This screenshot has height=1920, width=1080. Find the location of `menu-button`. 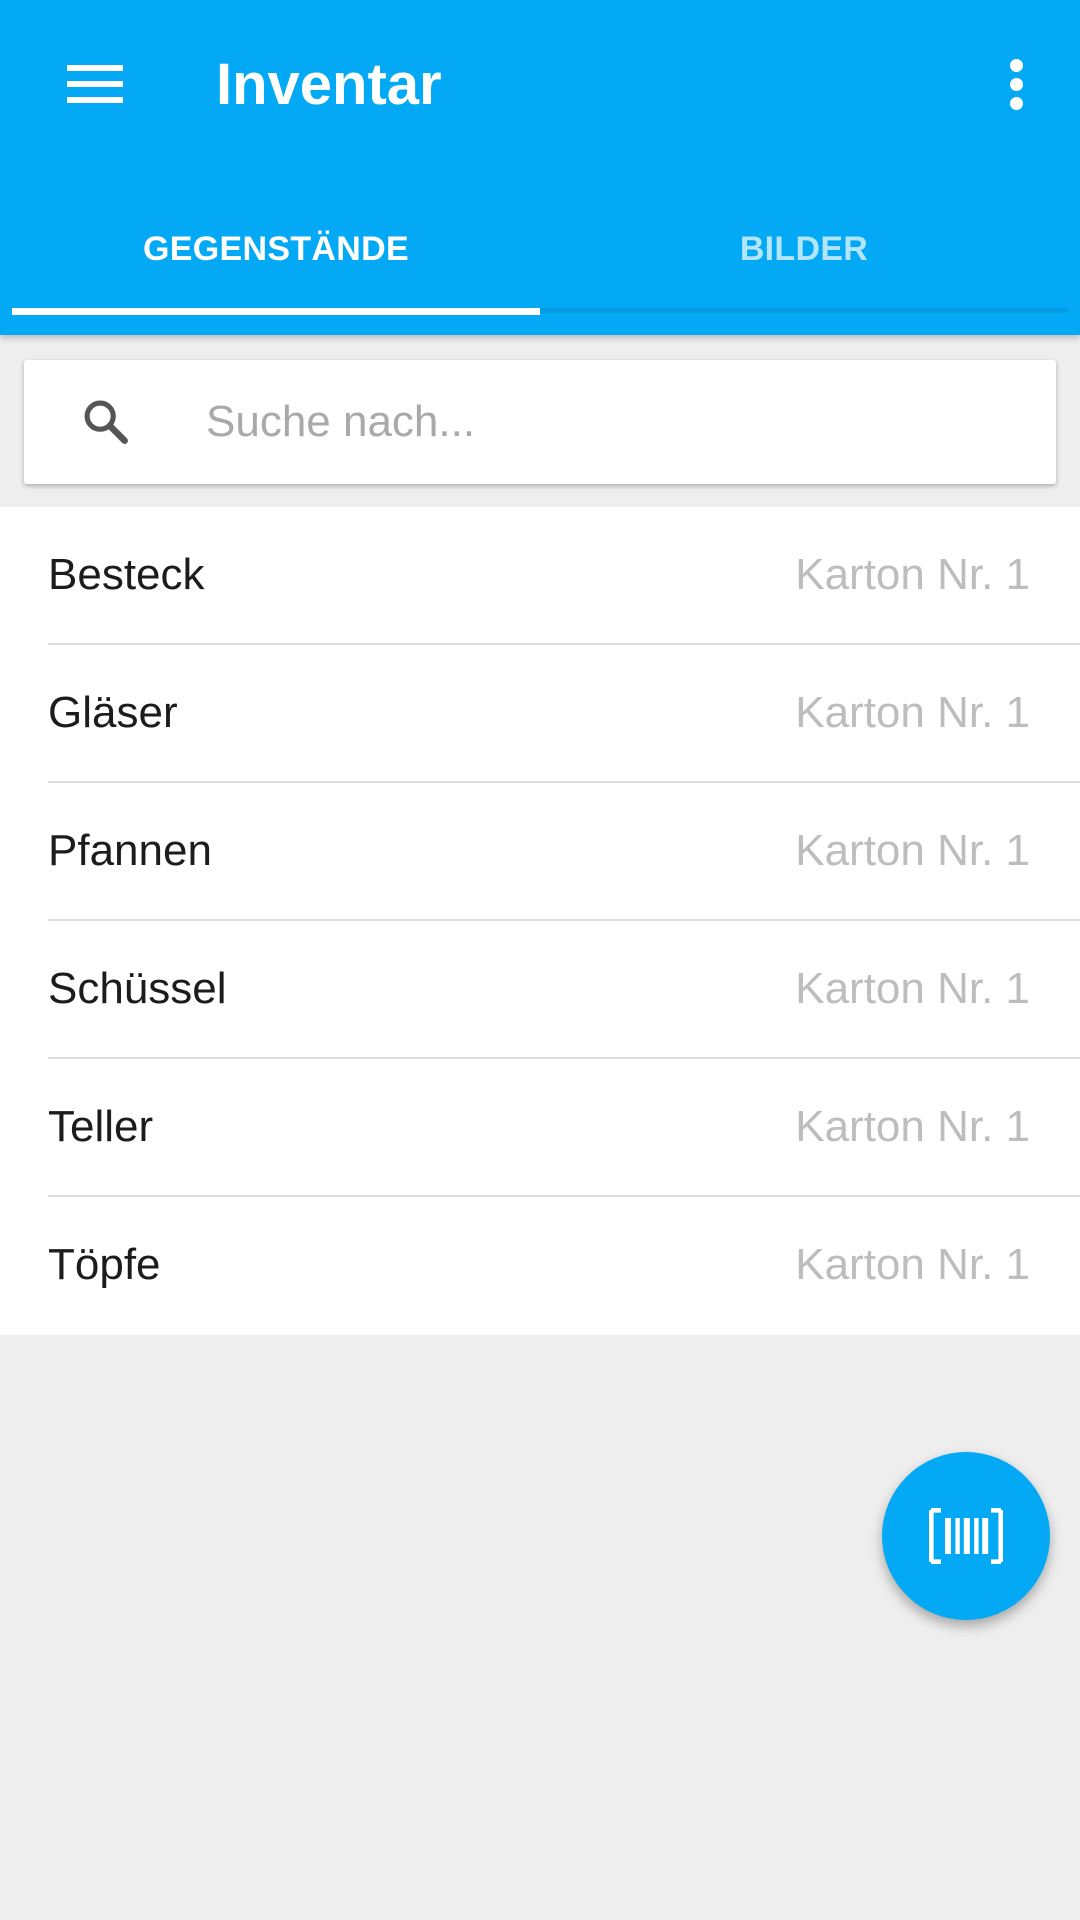

menu-button is located at coordinates (95, 84).